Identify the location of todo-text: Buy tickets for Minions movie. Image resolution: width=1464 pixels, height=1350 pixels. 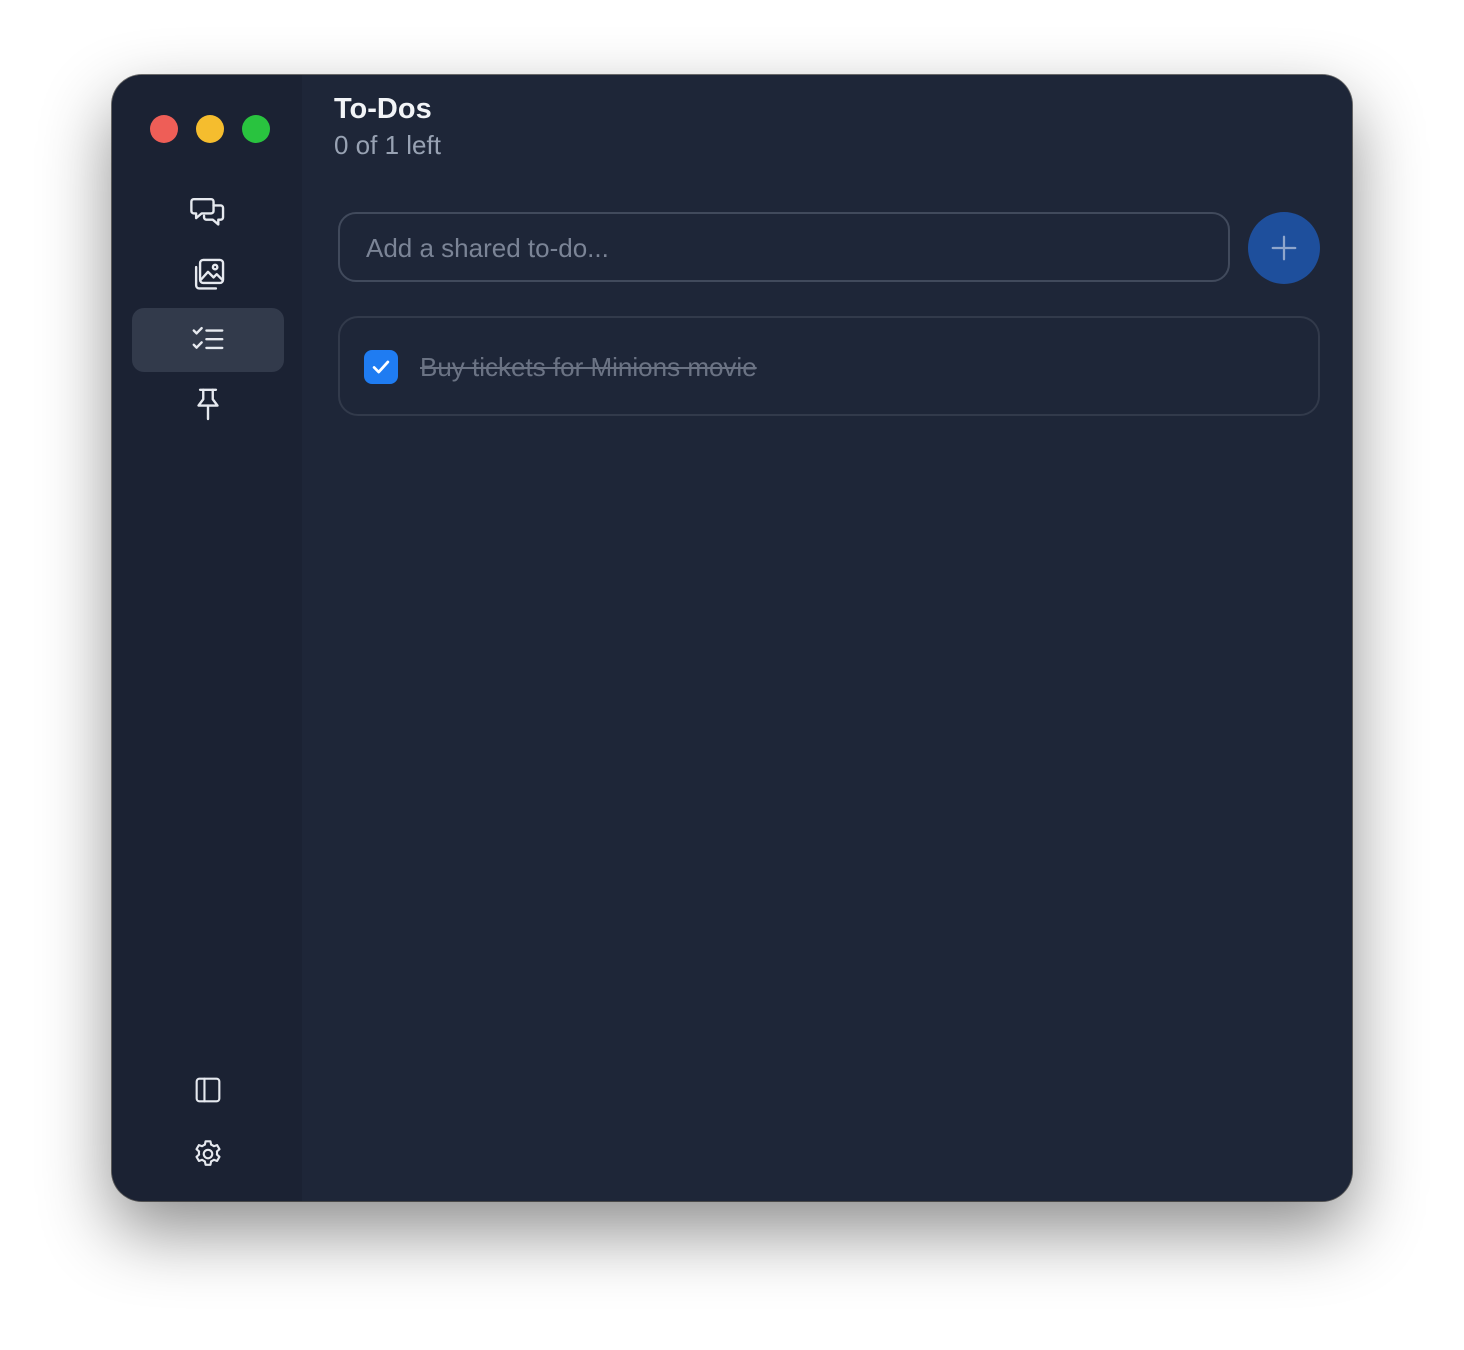
(588, 367).